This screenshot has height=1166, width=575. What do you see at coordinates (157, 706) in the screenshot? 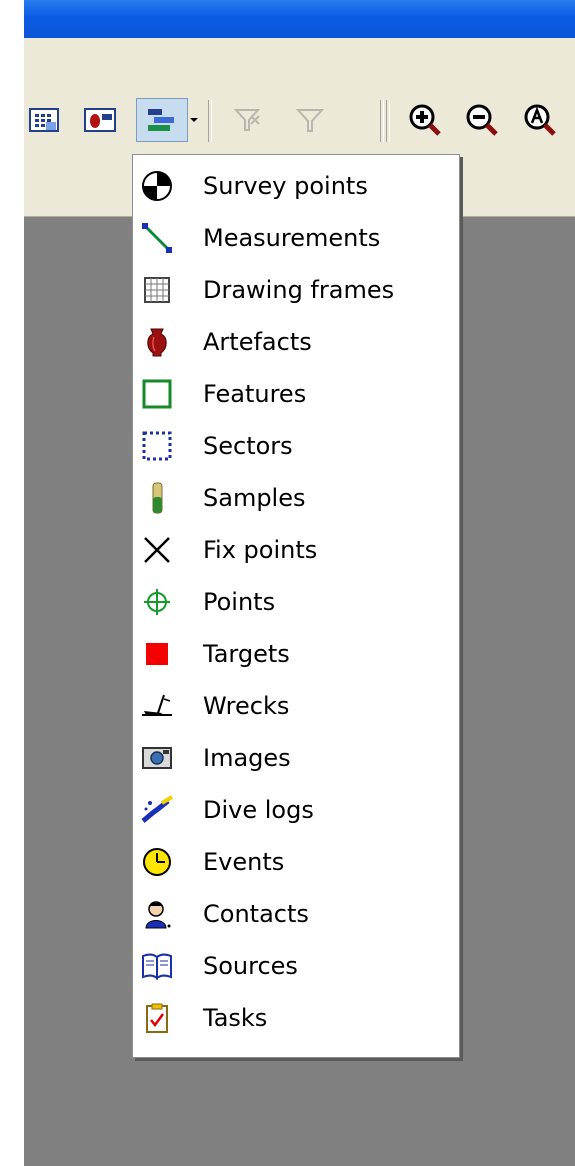
I see `wrecks-icon` at bounding box center [157, 706].